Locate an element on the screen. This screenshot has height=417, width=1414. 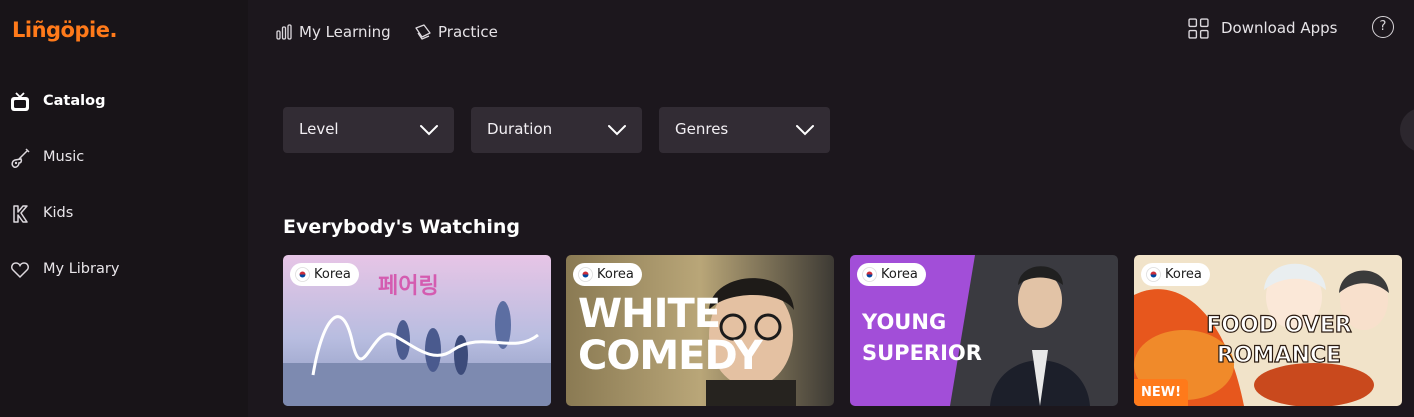
sidebar-item-label: Catalog is located at coordinates (74, 101).